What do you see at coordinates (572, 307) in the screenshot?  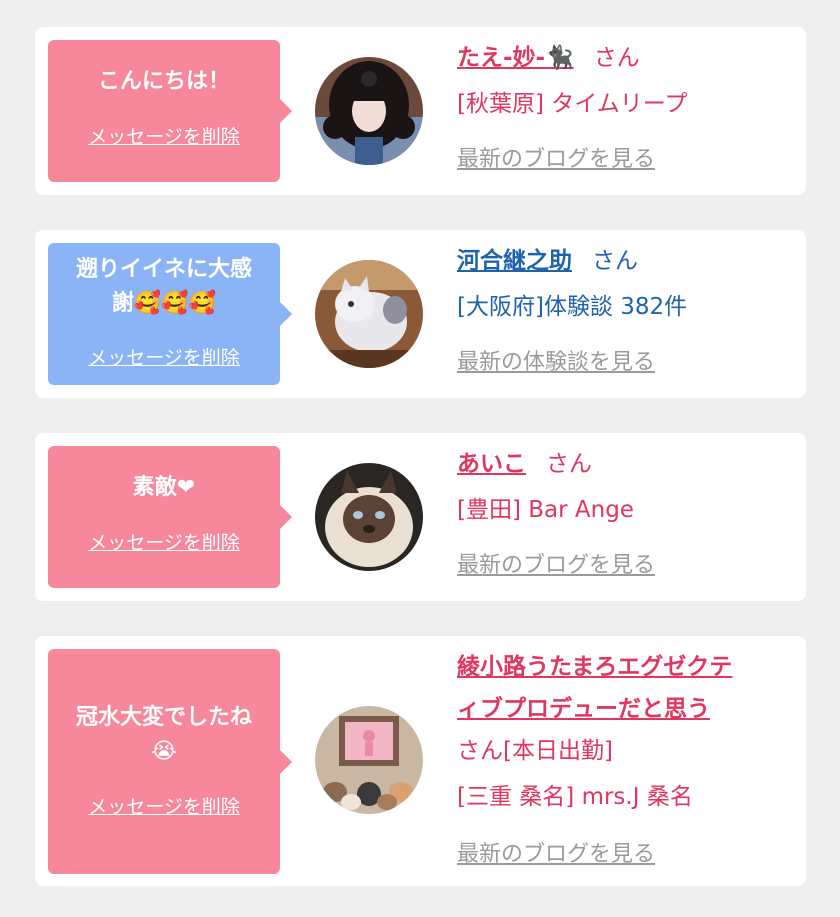 I see `shop-info: [大阪府]体験談 382件` at bounding box center [572, 307].